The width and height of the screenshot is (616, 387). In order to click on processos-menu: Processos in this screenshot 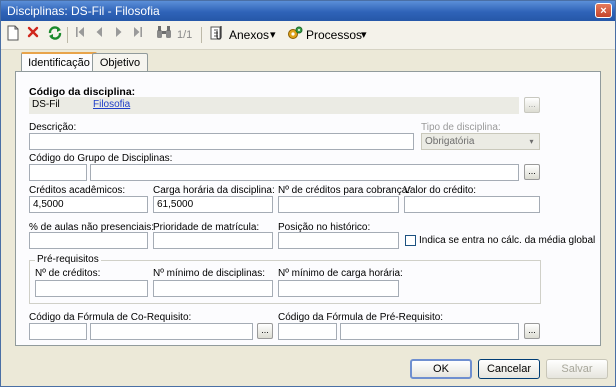, I will do `click(334, 35)`.